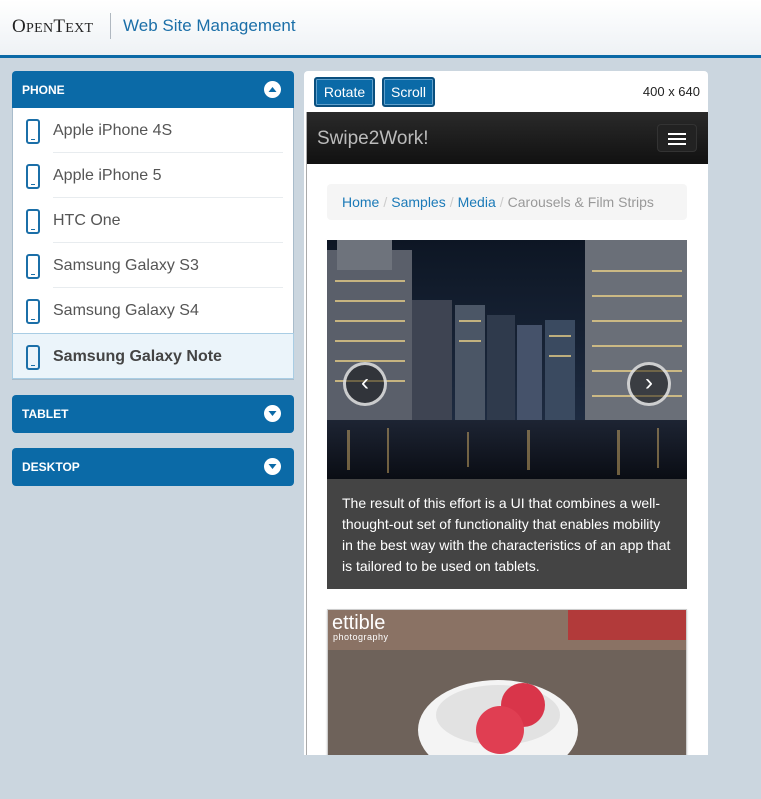  Describe the element at coordinates (359, 623) in the screenshot. I see `photo-watermark: ettible` at that location.